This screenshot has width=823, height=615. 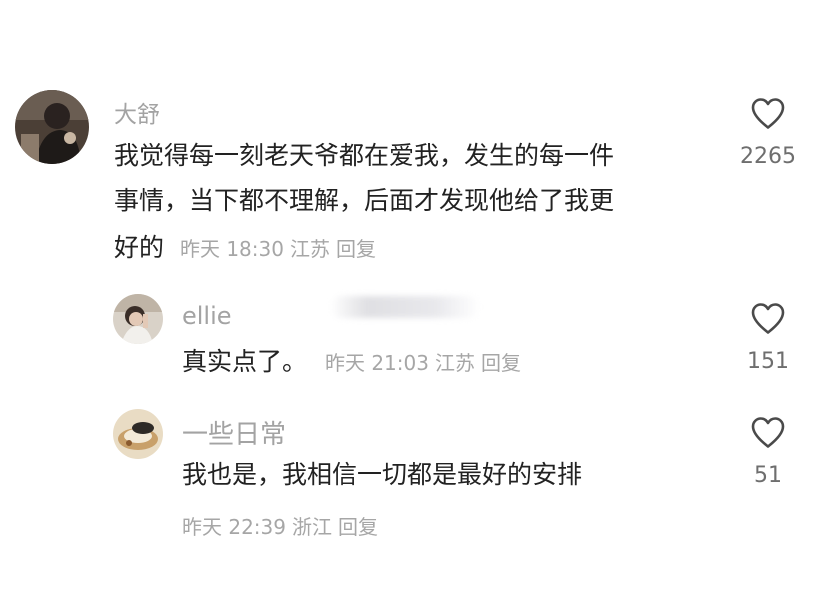 What do you see at coordinates (312, 527) in the screenshot?
I see `comment-location: 浙江` at bounding box center [312, 527].